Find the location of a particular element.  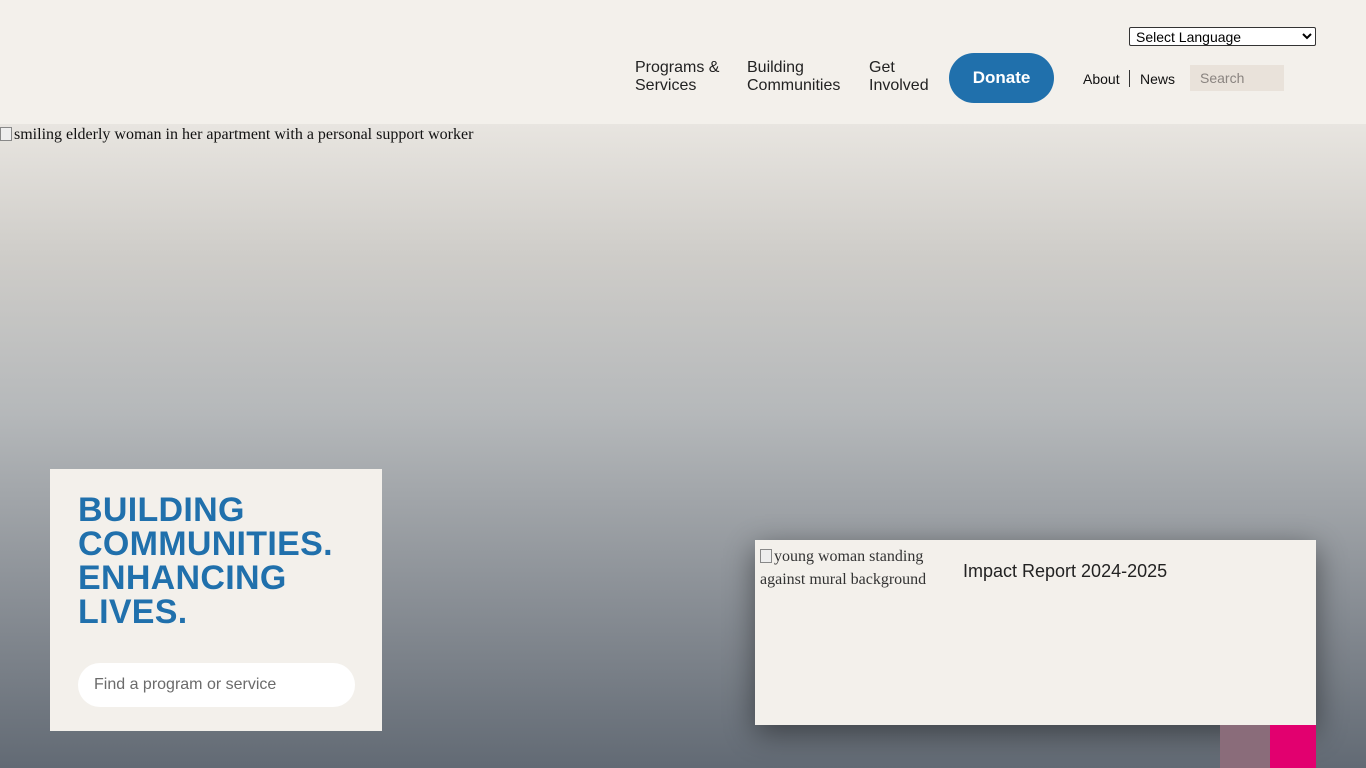

hero-title: BUILDING COMMUNITIES. ENHANCING LIVES. is located at coordinates (223, 561).